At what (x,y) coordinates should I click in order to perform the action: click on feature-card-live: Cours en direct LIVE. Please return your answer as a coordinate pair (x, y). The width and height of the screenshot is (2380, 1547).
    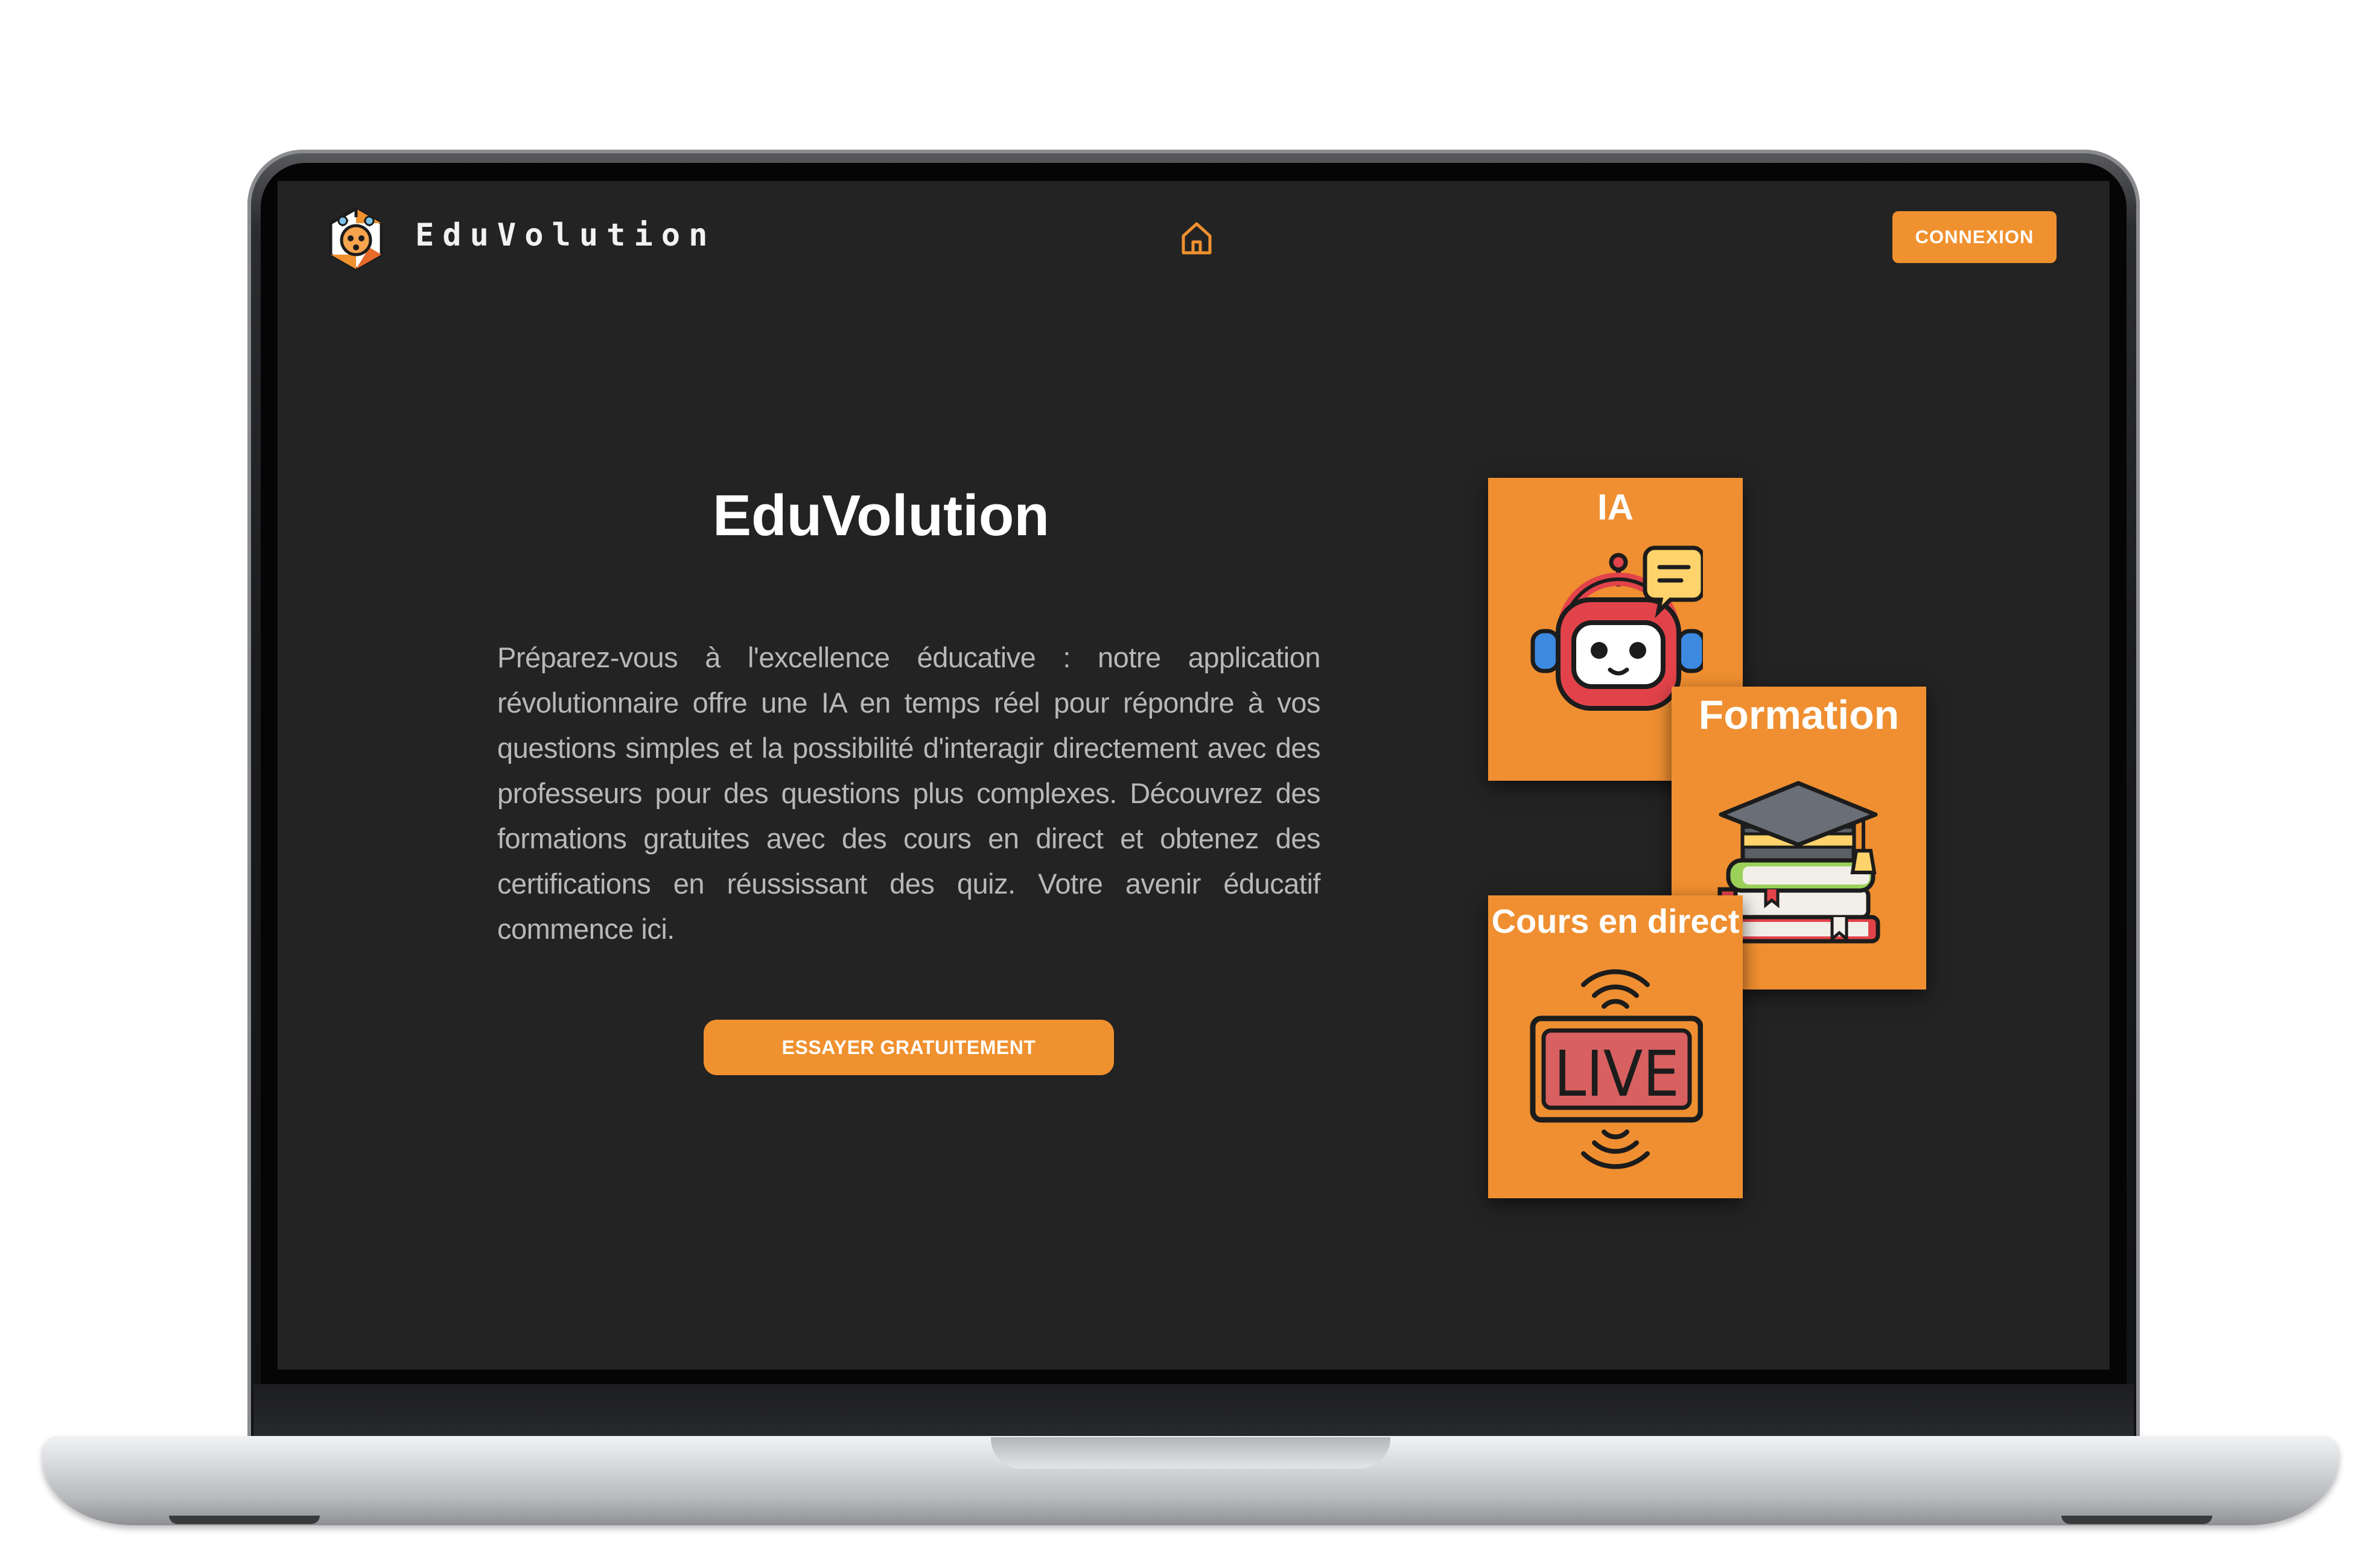
    Looking at the image, I should click on (1615, 1046).